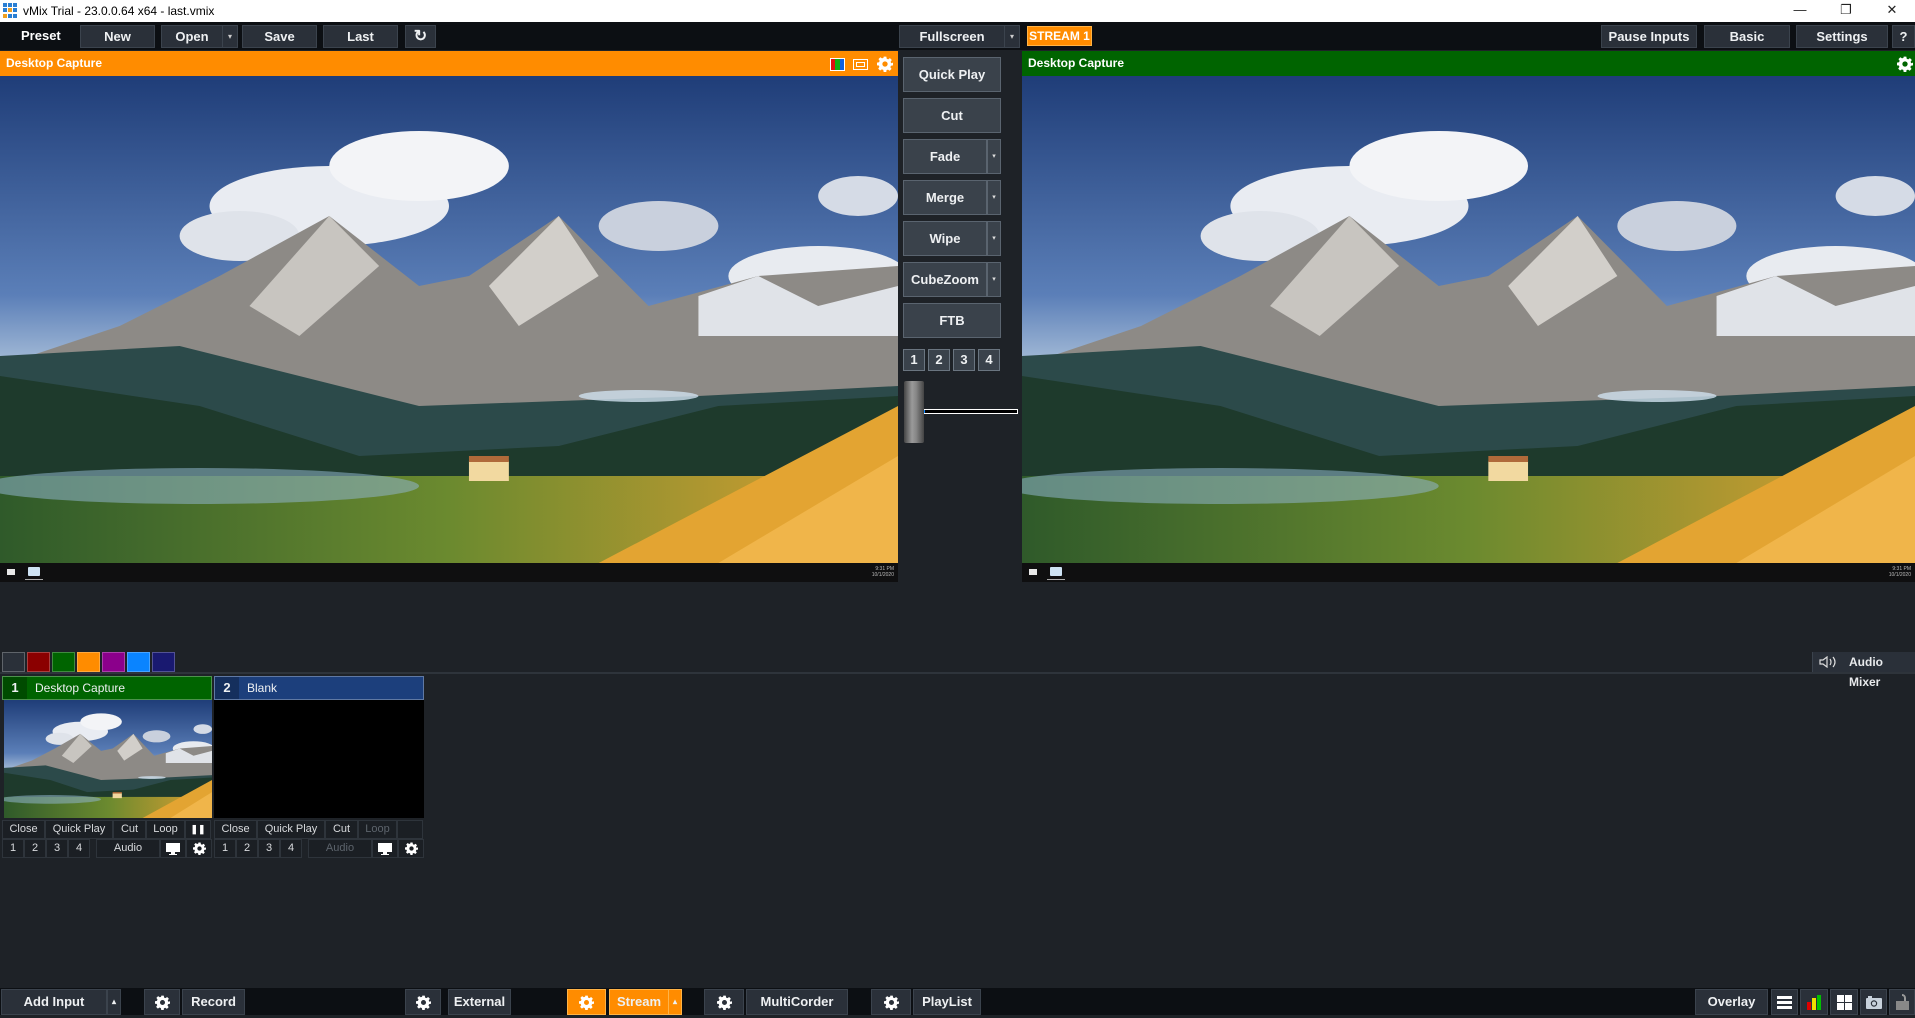 This screenshot has width=1915, height=1018. What do you see at coordinates (964, 360) in the screenshot?
I see `transition-3-button: 3` at bounding box center [964, 360].